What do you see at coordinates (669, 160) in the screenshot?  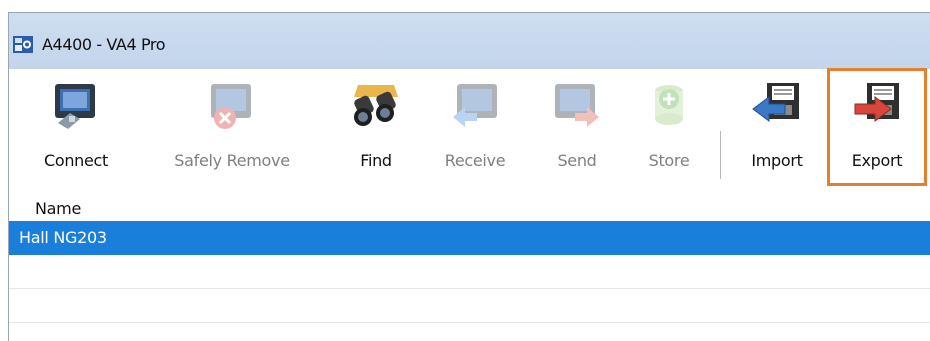 I see `store-label: Store` at bounding box center [669, 160].